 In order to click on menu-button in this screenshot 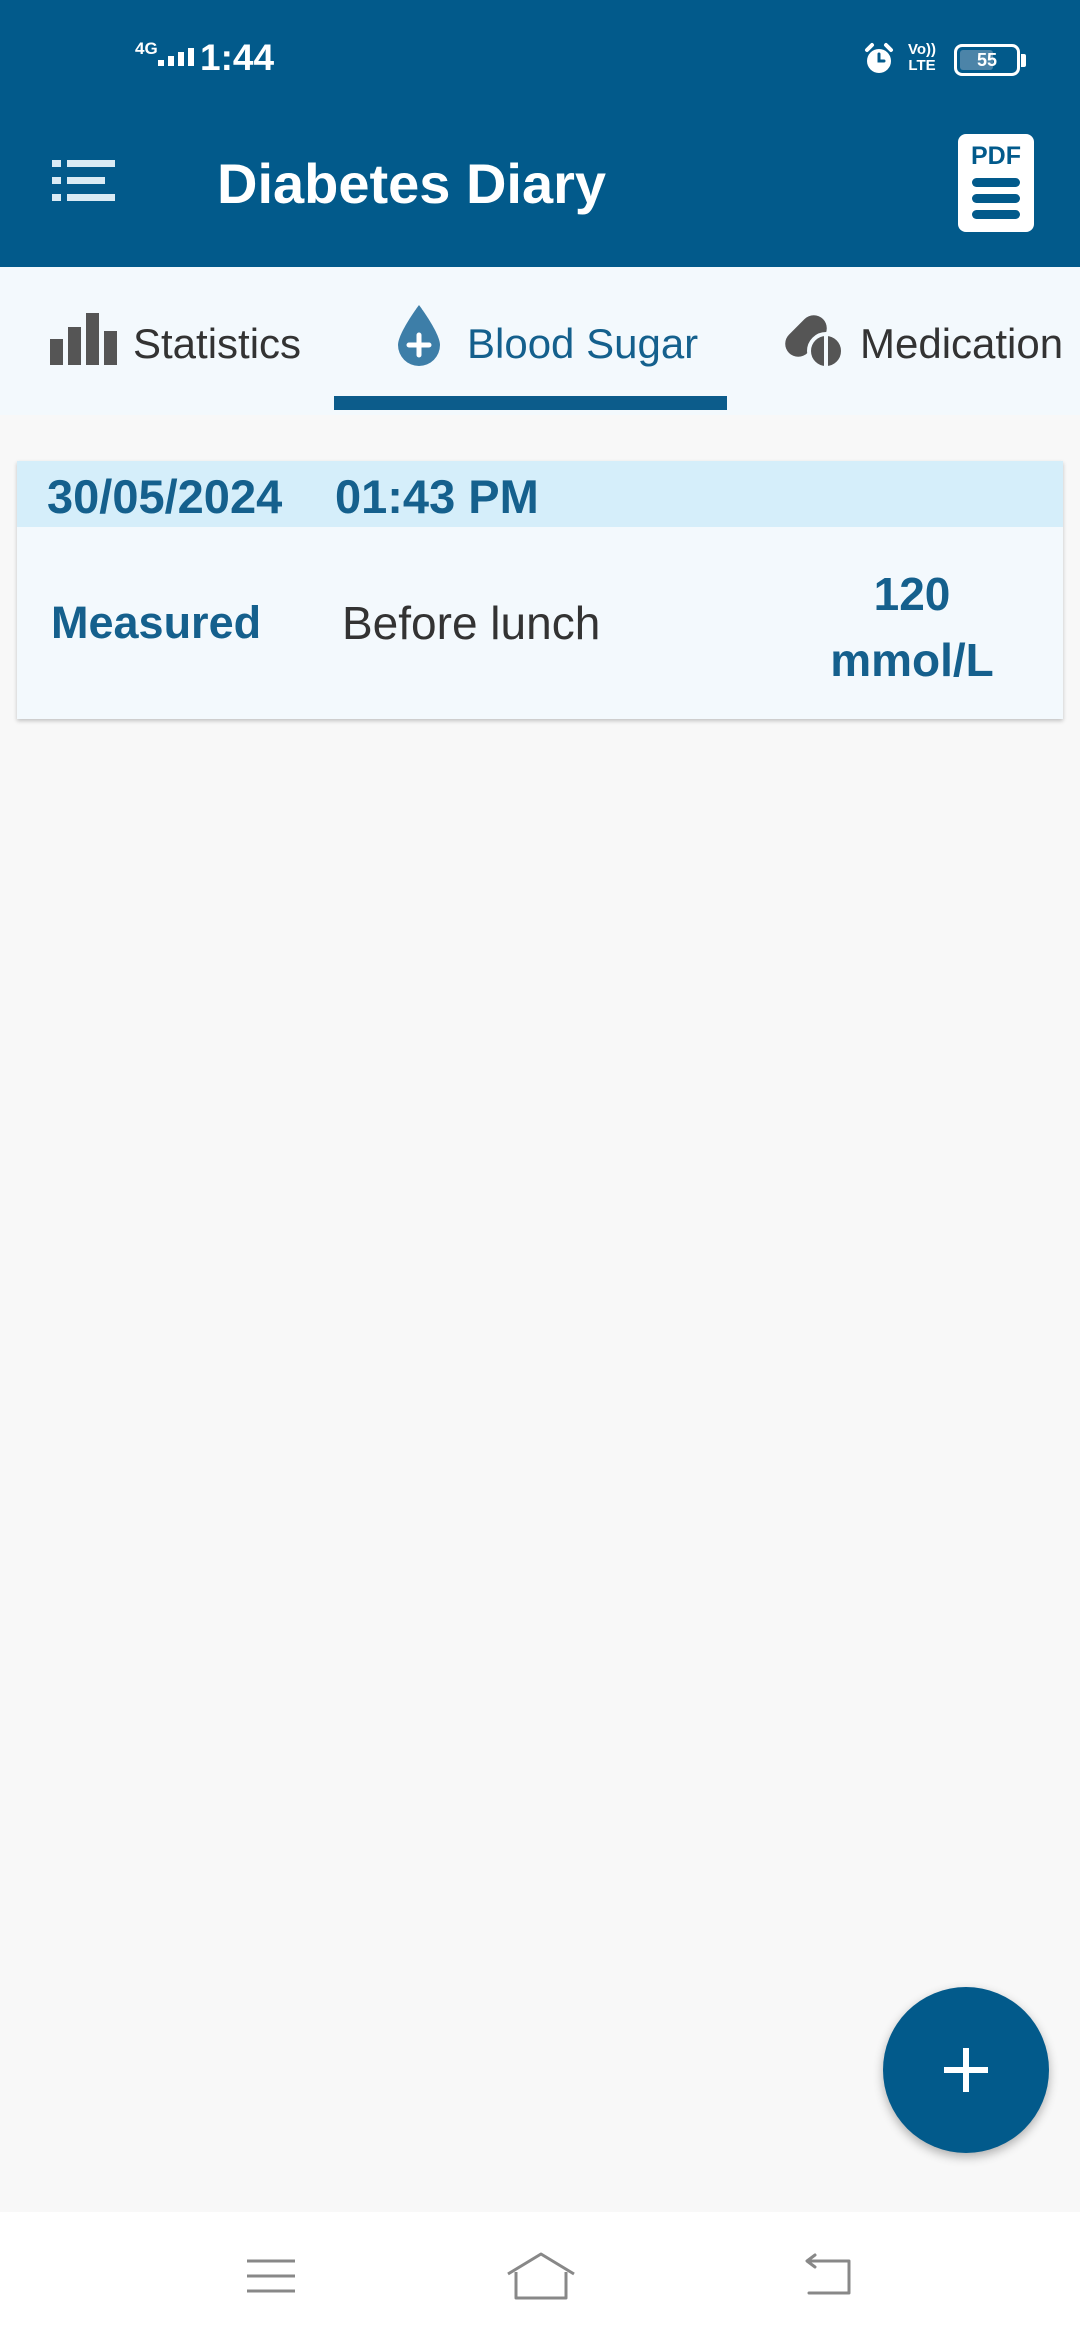, I will do `click(84, 183)`.